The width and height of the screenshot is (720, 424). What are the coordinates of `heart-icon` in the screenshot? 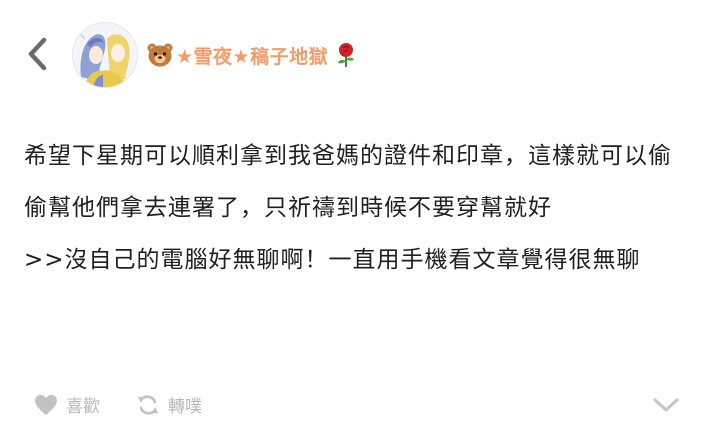 It's located at (46, 404).